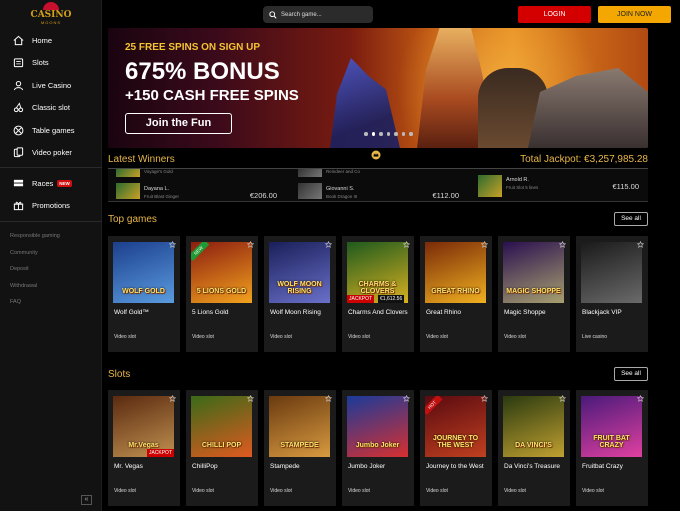  What do you see at coordinates (51, 108) in the screenshot?
I see `sidebar-item-classic-slot: Classic slot` at bounding box center [51, 108].